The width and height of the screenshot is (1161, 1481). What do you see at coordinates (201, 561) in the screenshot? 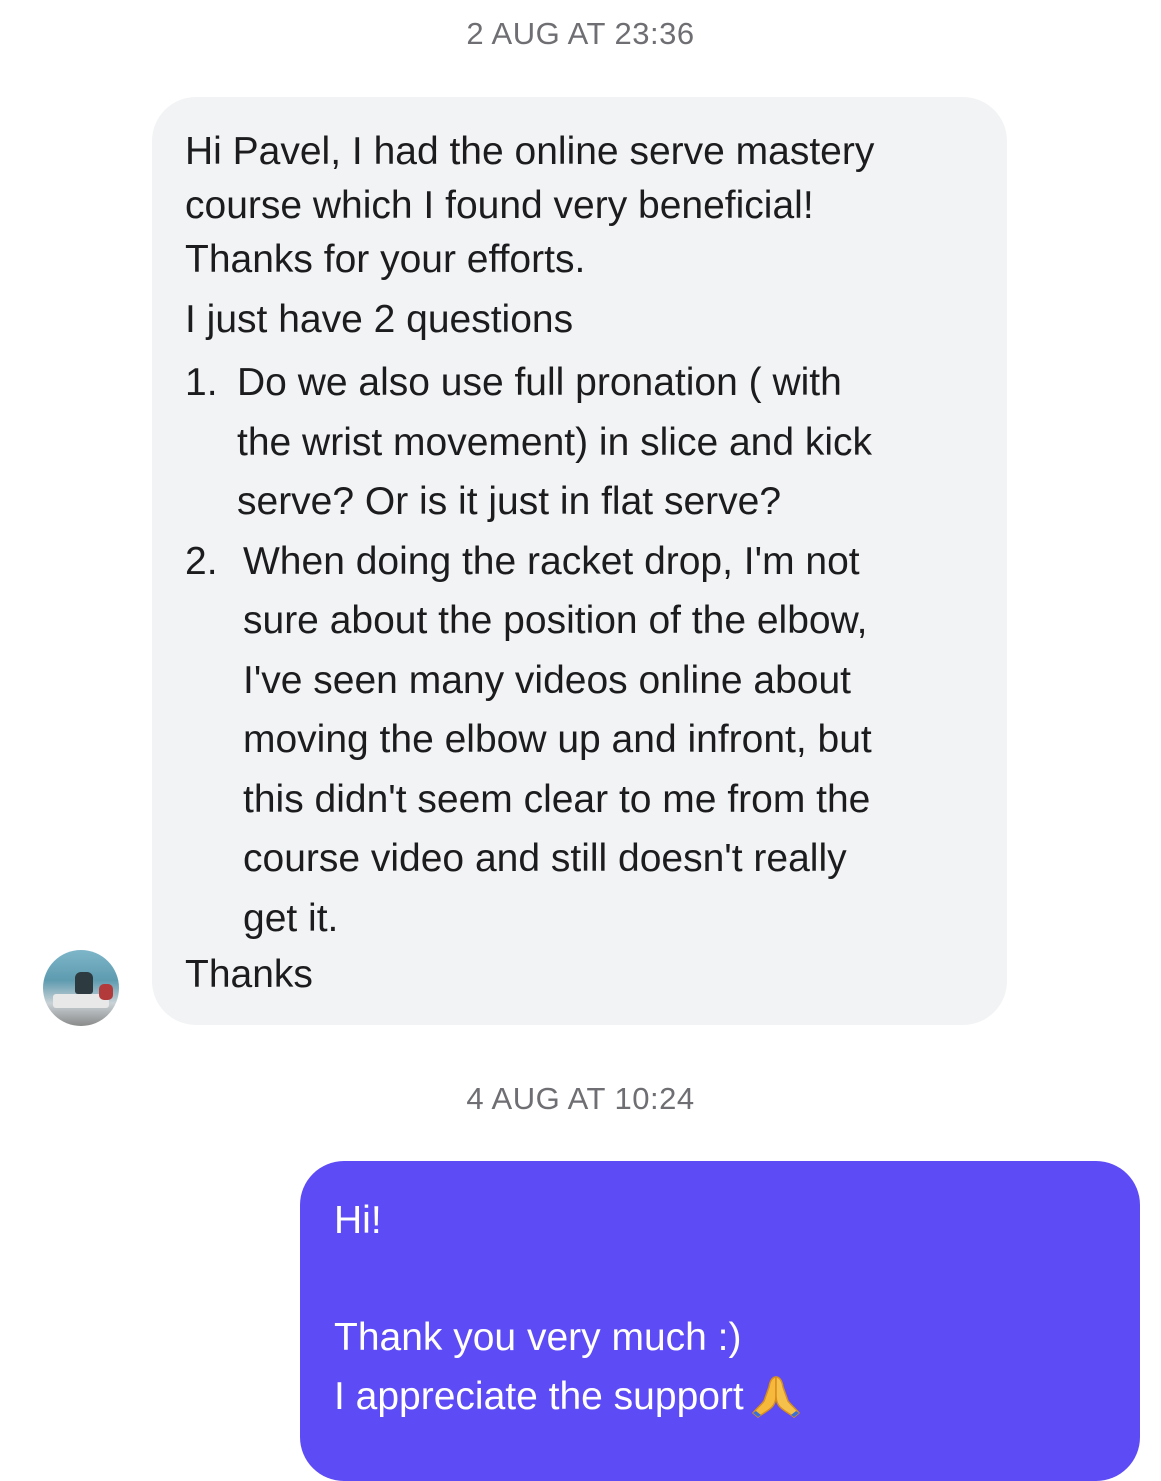
I see `list-item-number: 2.` at bounding box center [201, 561].